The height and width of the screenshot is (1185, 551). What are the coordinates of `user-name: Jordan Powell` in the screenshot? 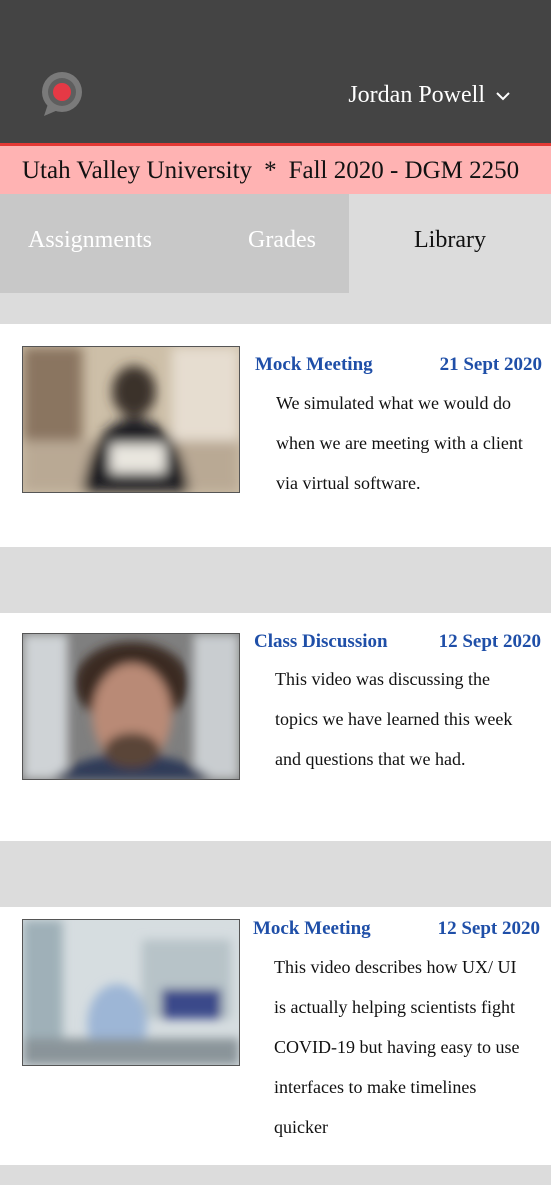 It's located at (416, 95).